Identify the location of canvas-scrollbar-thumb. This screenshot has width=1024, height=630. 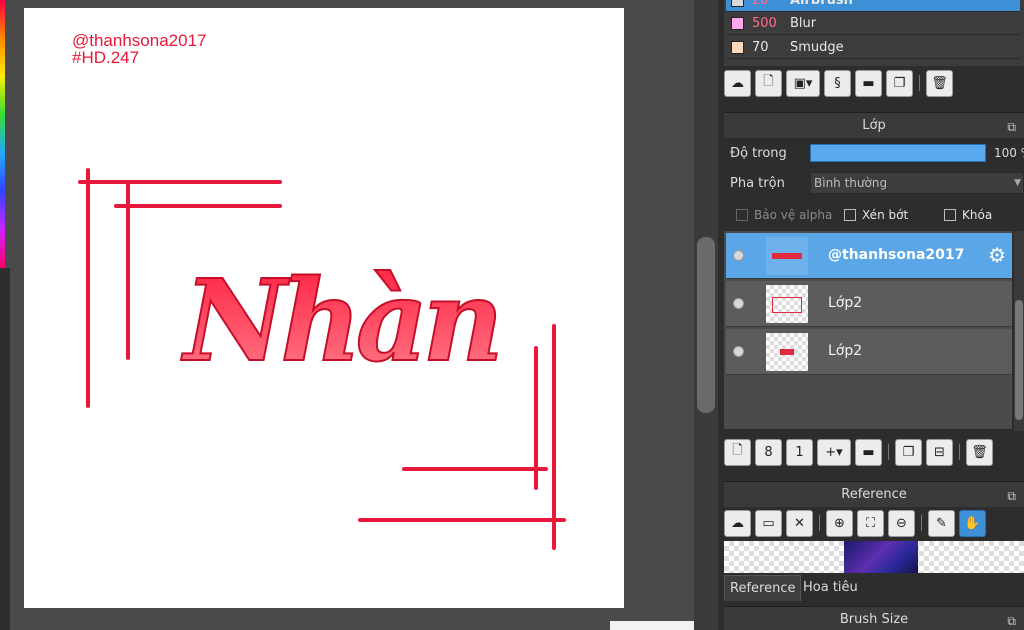
(706, 325).